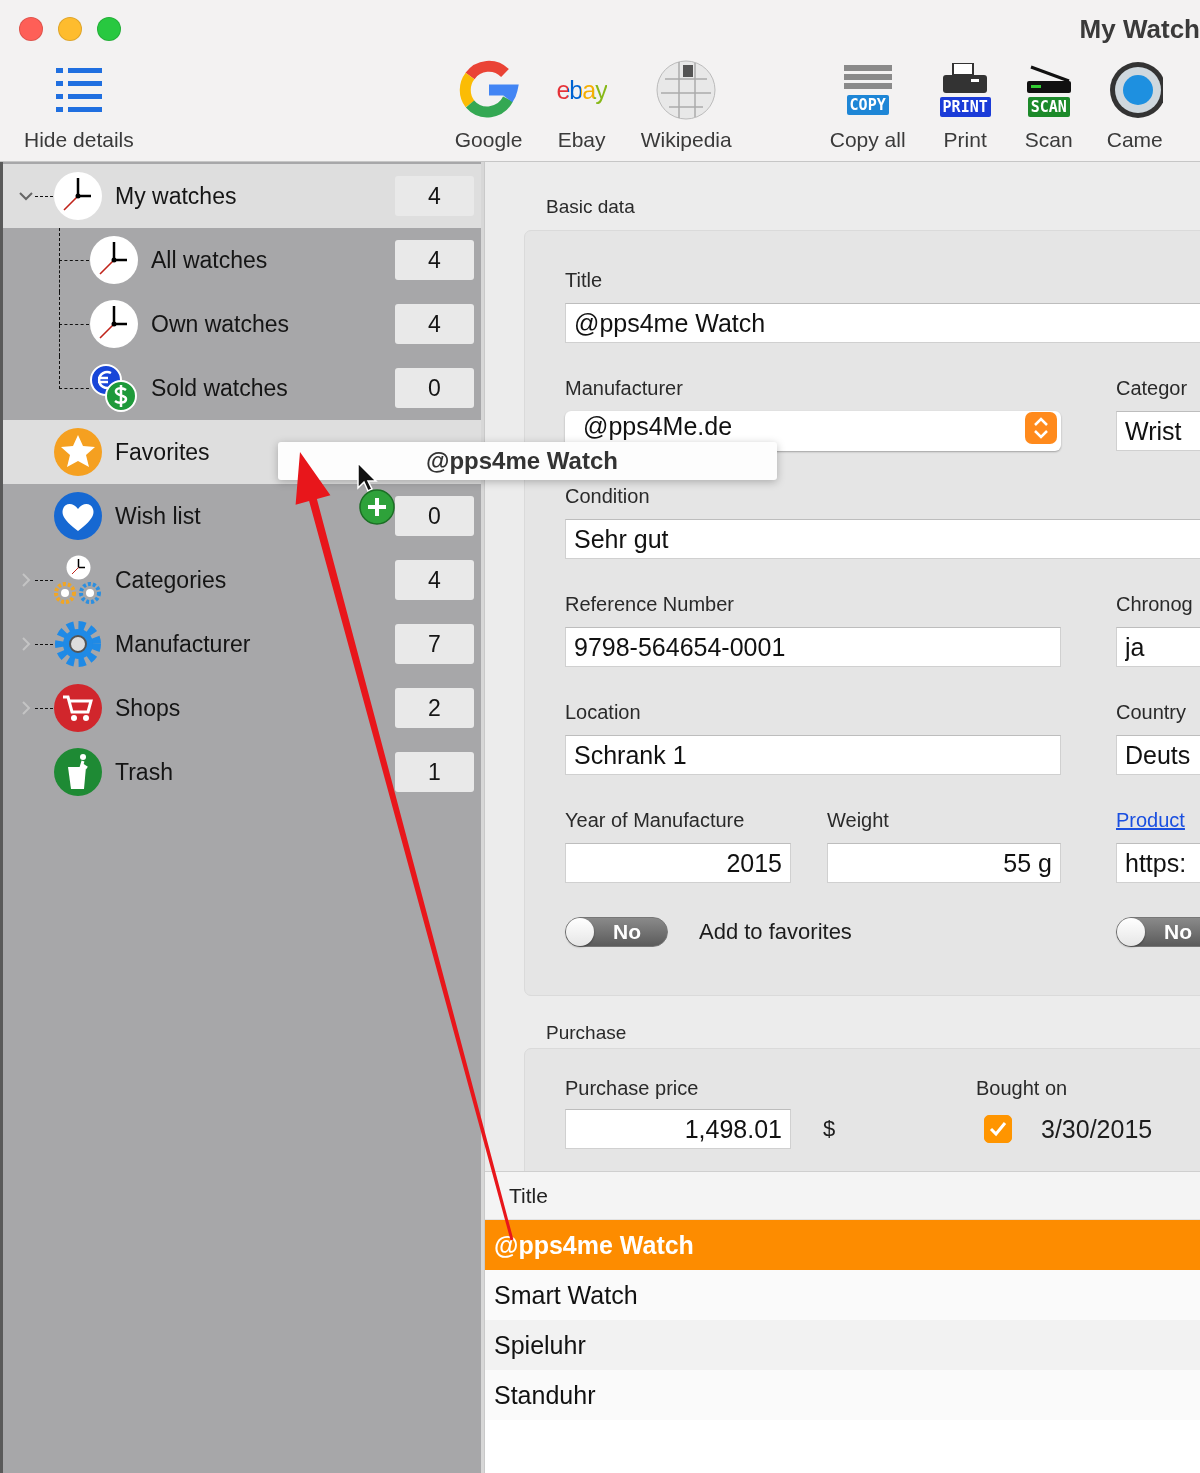  Describe the element at coordinates (655, 820) in the screenshot. I see `field-label: Year of Manufacture` at that location.